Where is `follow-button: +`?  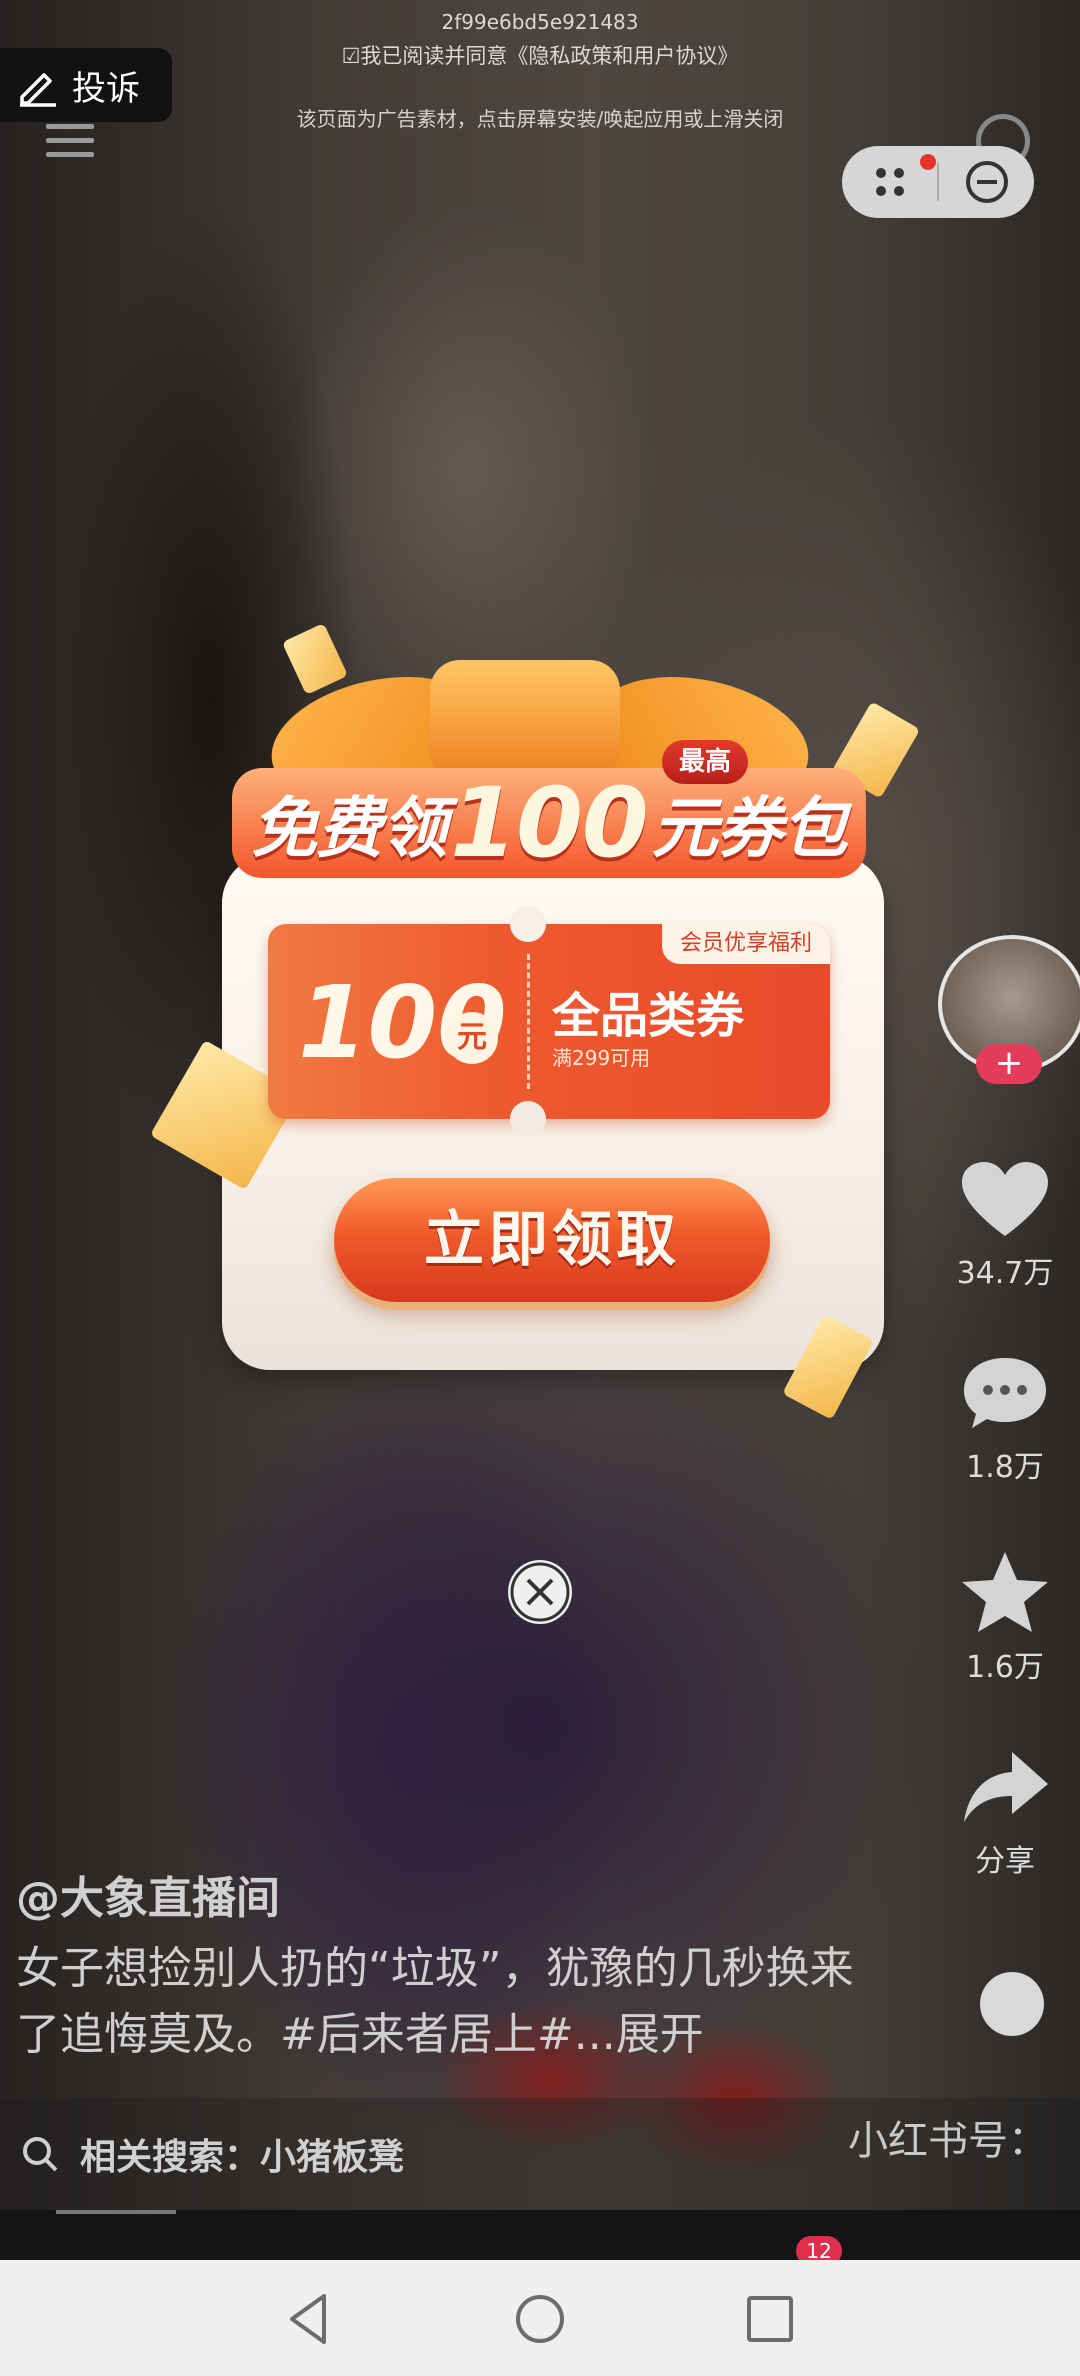 follow-button: + is located at coordinates (1009, 1064).